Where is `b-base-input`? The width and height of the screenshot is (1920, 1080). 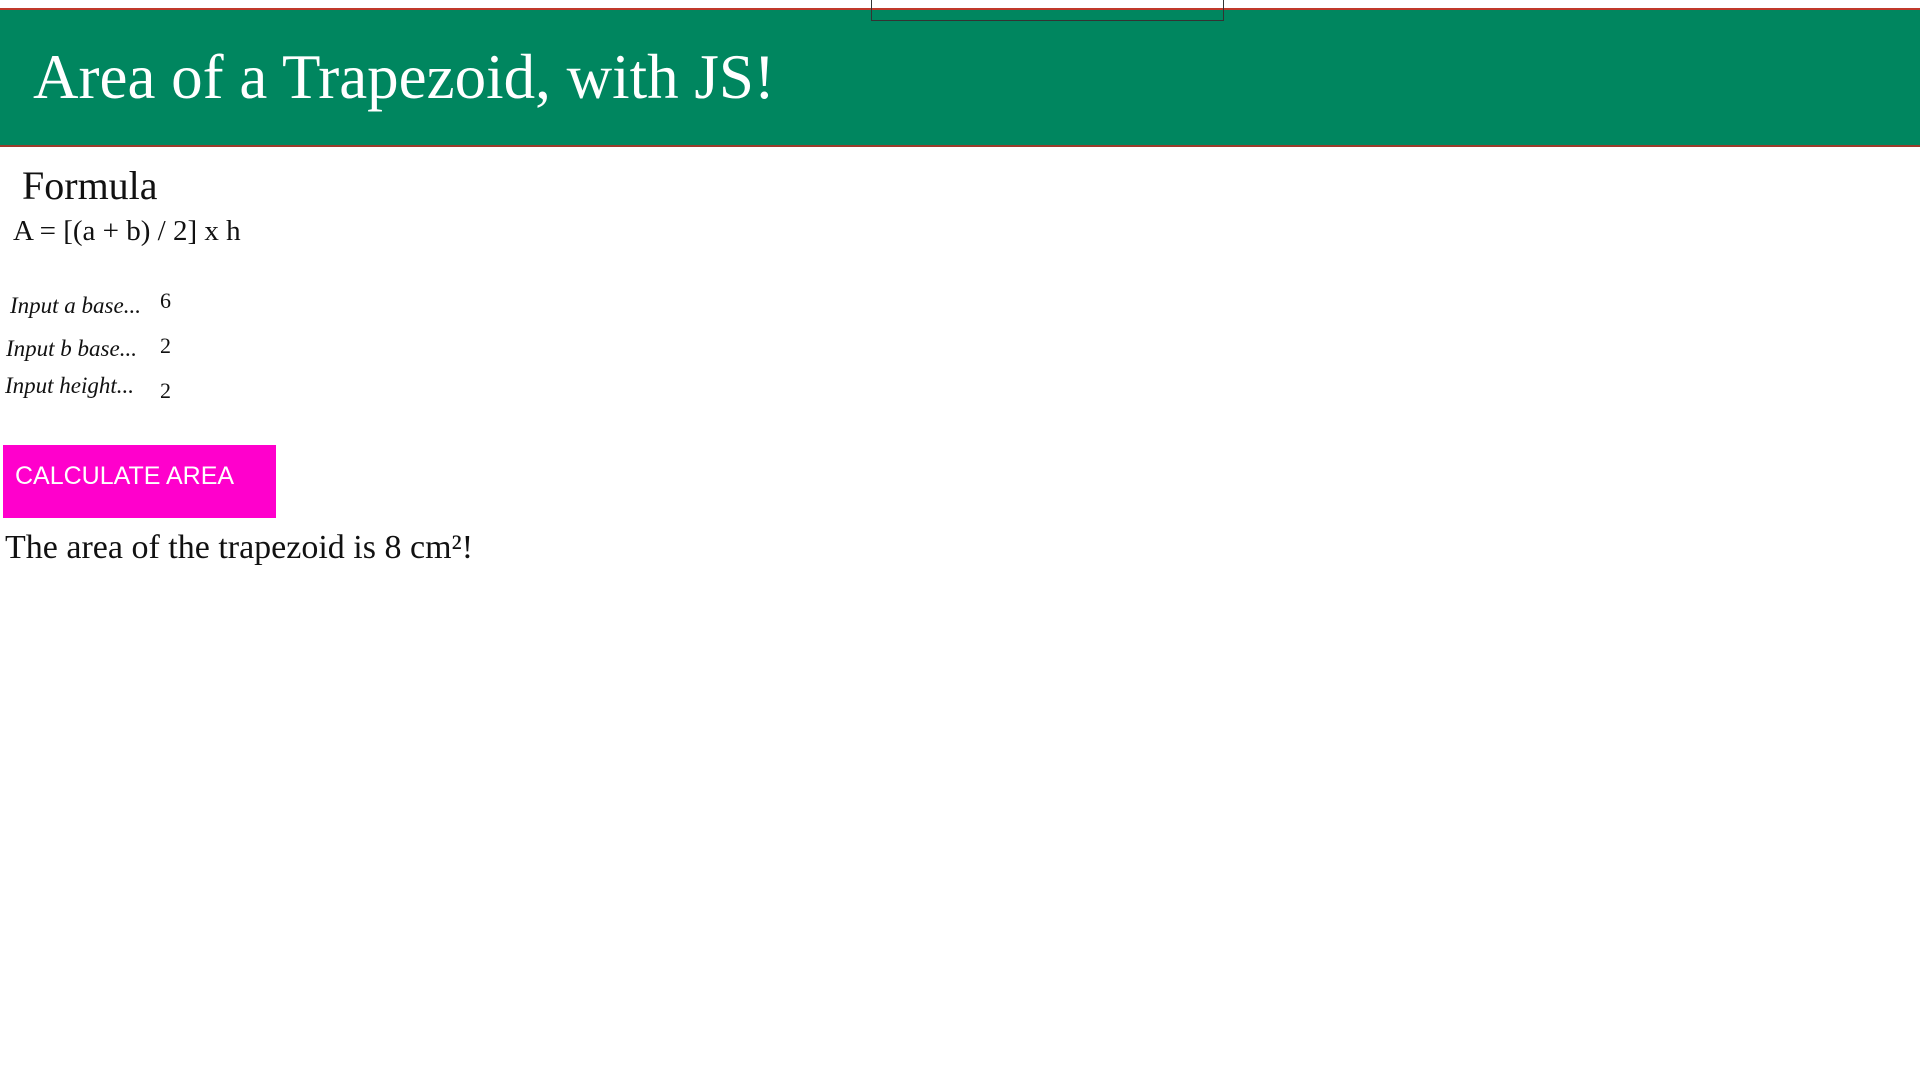
b-base-input is located at coordinates (190, 346).